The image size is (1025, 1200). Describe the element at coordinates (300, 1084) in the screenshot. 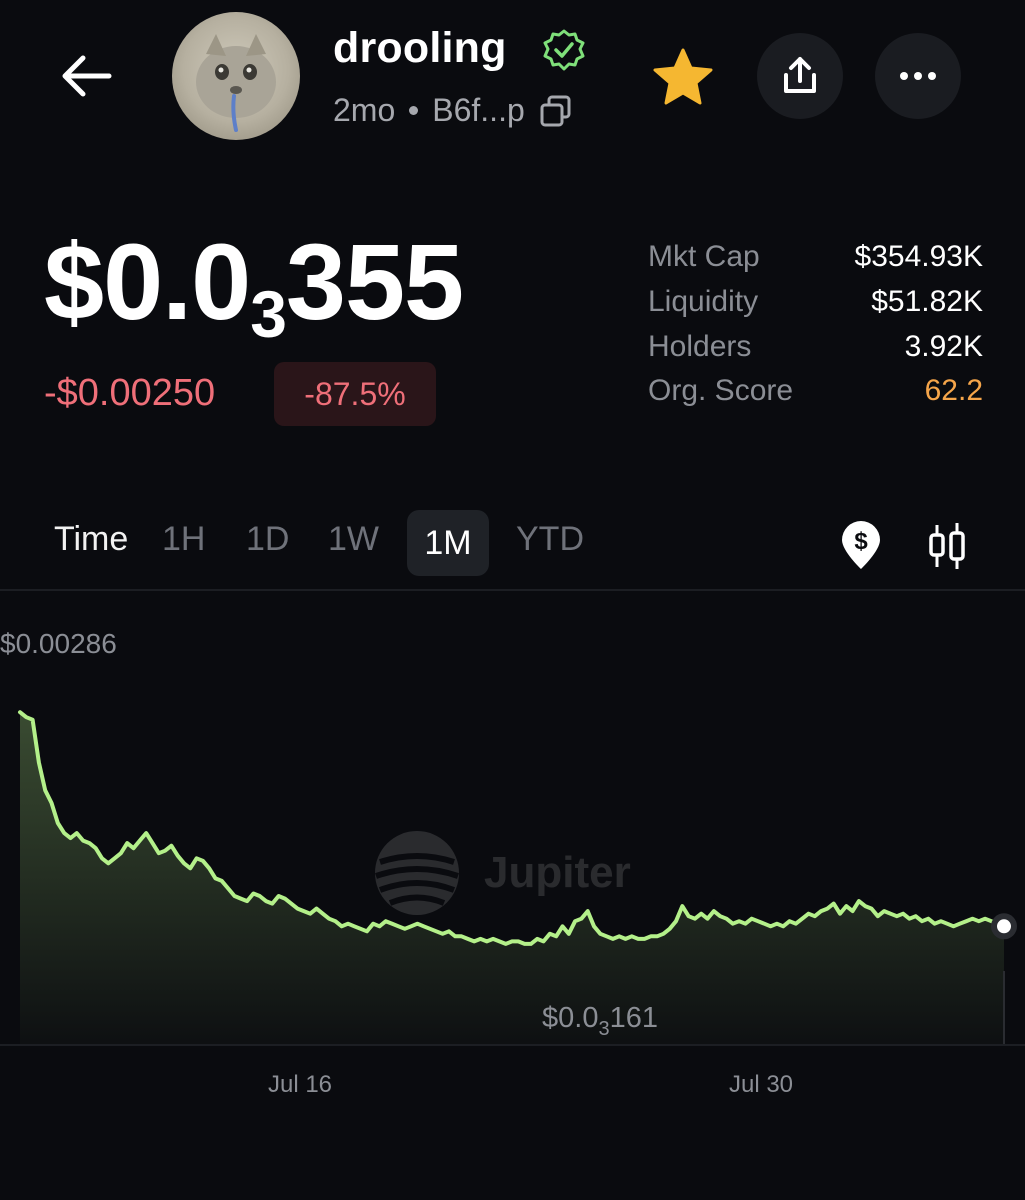

I see `x-tick-jul-16: Jul 16` at that location.